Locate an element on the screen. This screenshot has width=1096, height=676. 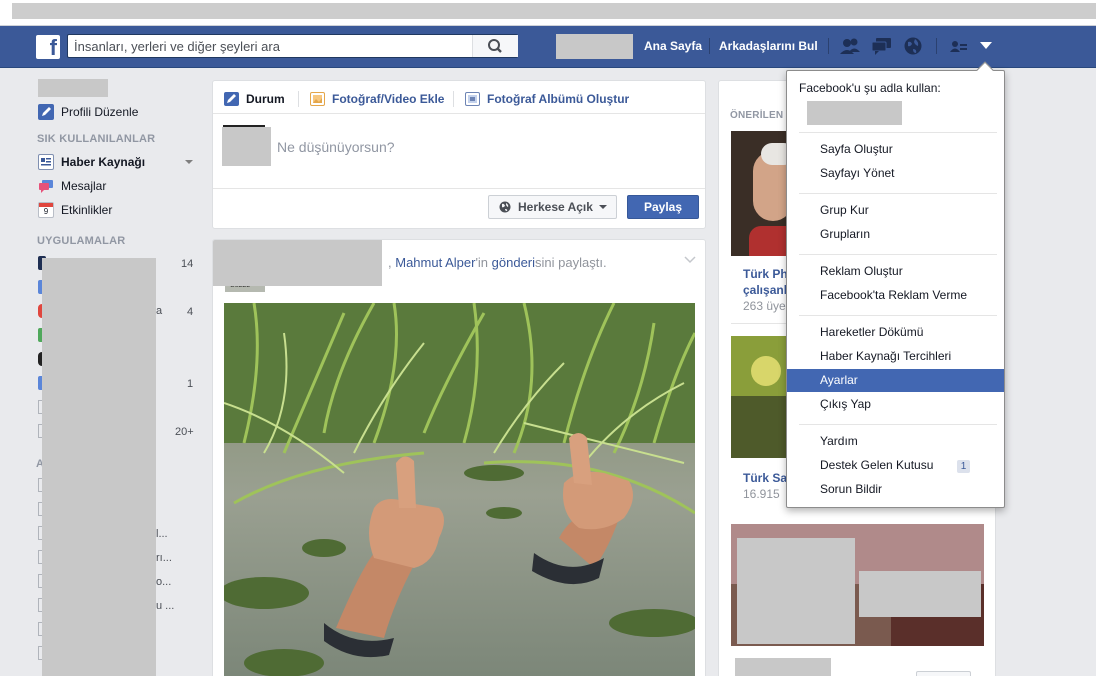
top-navigation-bar: f Ana Sayfa Arkadaşlarını Bul is located at coordinates (548, 47).